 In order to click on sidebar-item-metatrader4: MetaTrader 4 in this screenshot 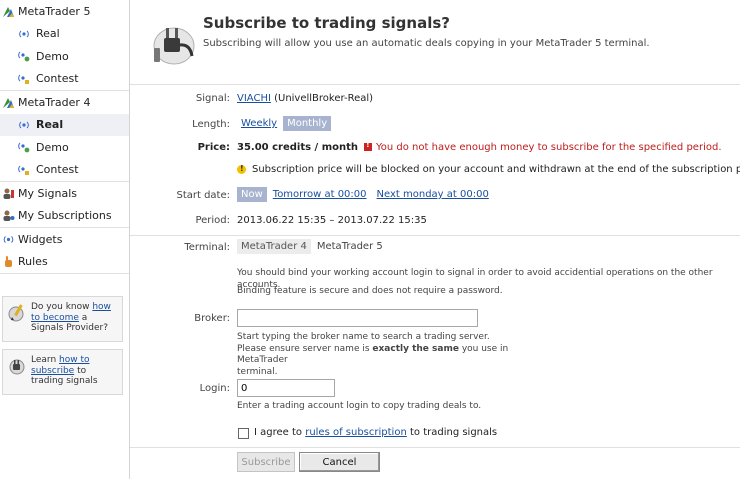, I will do `click(64, 102)`.